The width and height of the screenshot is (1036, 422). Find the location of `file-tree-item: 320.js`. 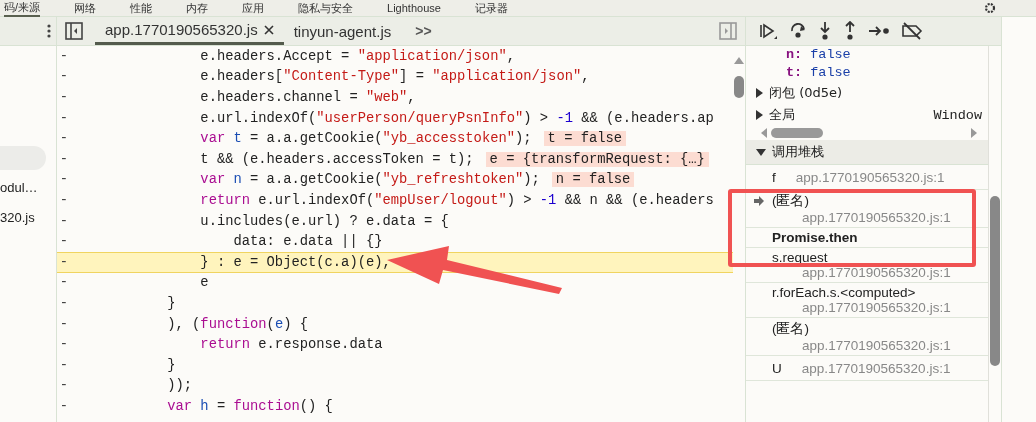

file-tree-item: 320.js is located at coordinates (28, 218).